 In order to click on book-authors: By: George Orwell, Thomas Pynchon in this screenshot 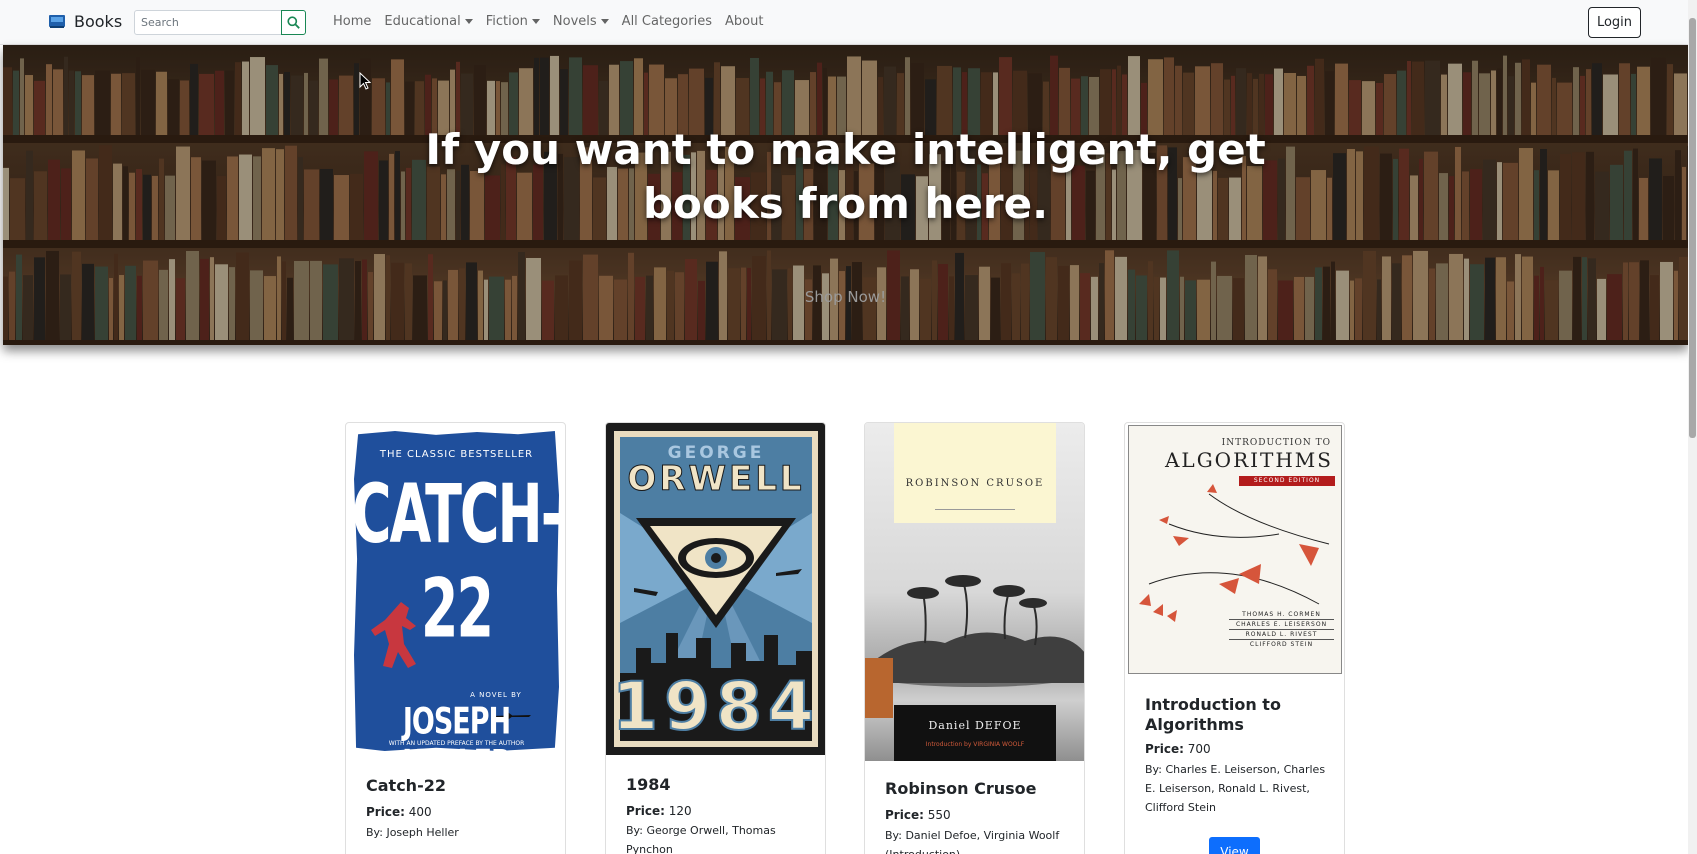, I will do `click(701, 839)`.